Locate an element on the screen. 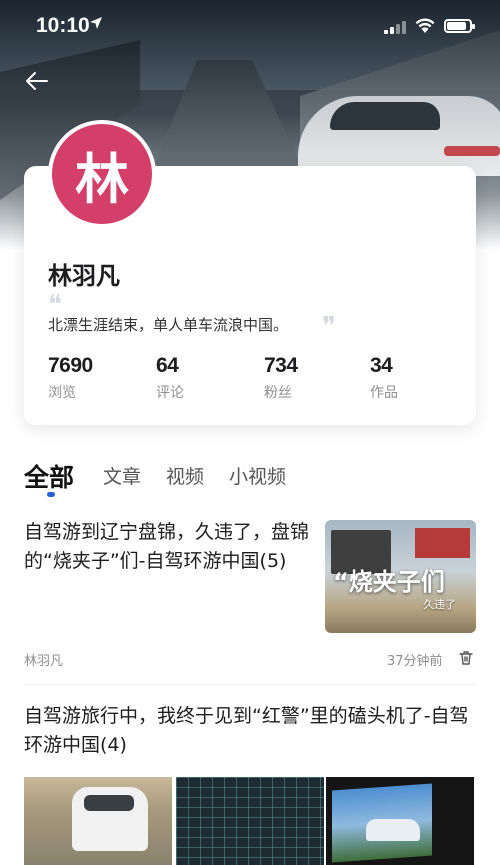 The height and width of the screenshot is (865, 500). stat-views: 7690 浏览 is located at coordinates (70, 378).